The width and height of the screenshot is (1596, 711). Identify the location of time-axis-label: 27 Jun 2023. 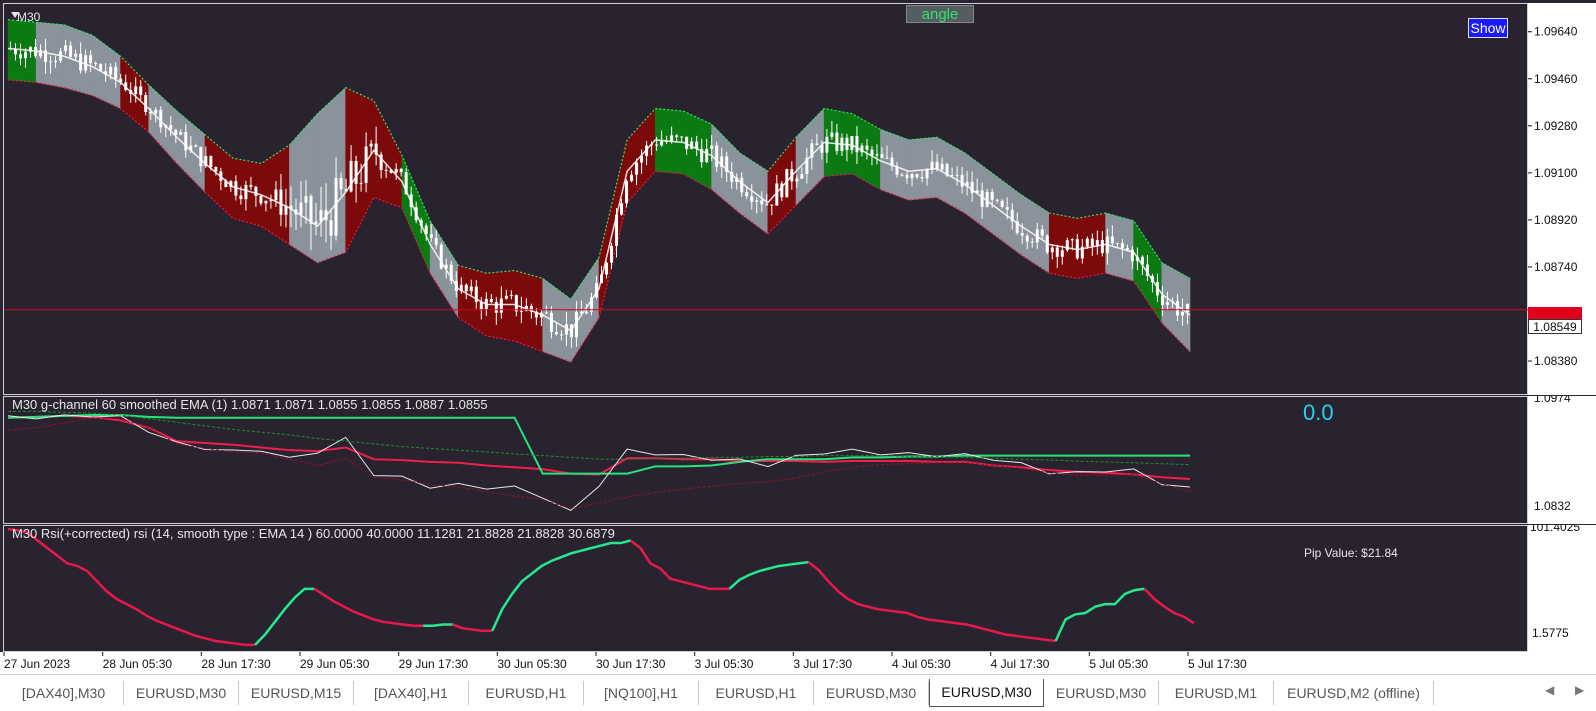
(37, 664).